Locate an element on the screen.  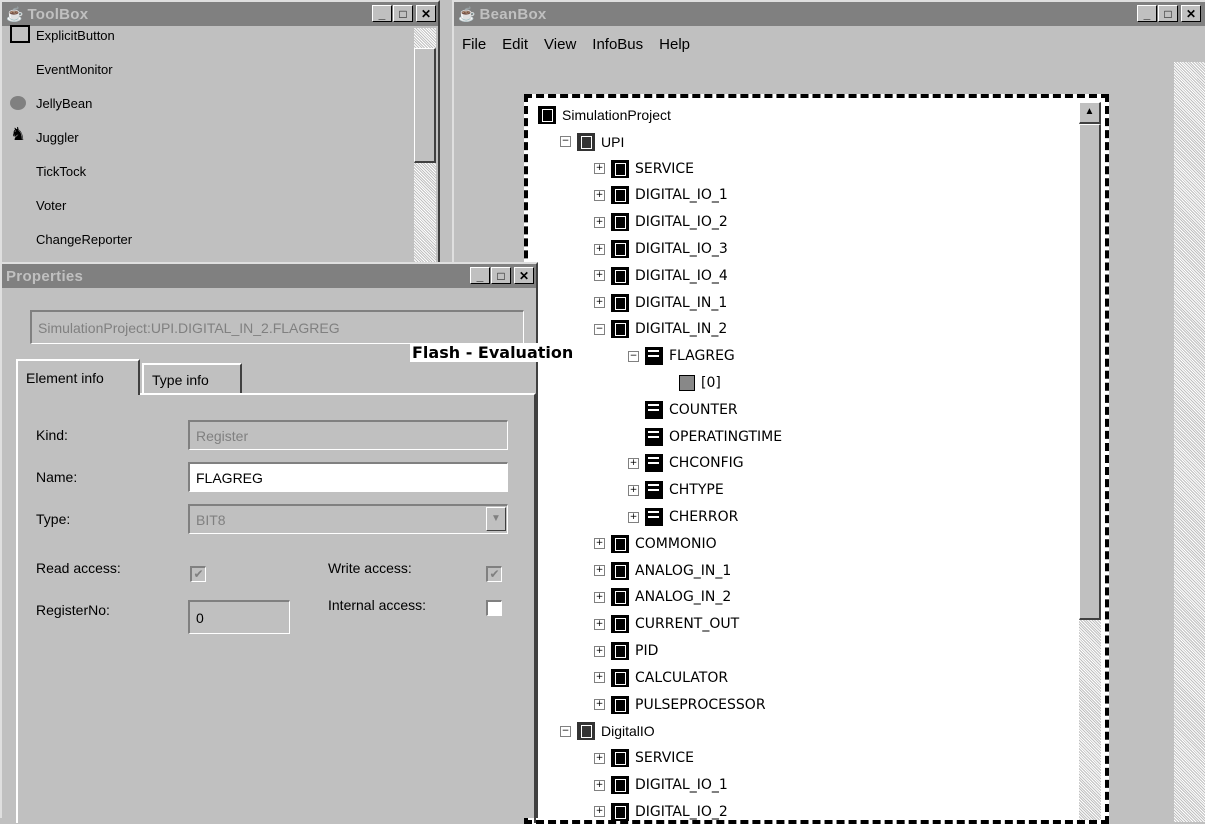
tree-scrollbar: ▲ is located at coordinates (1090, 461).